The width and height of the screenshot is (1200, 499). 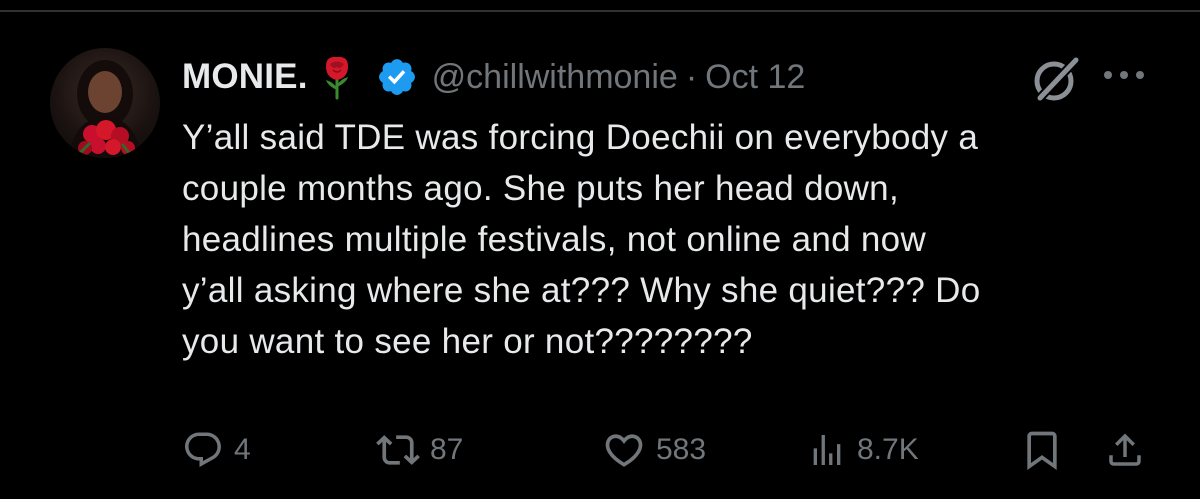 What do you see at coordinates (337, 77) in the screenshot?
I see `rose-icon` at bounding box center [337, 77].